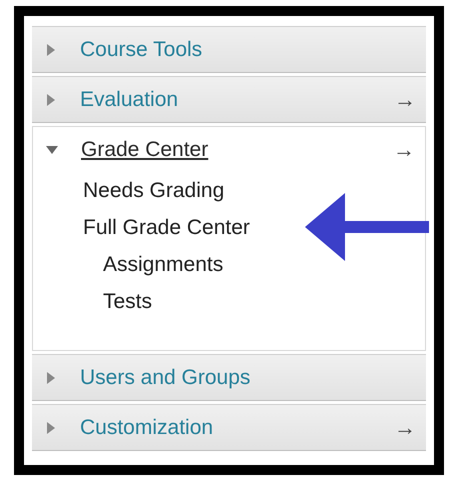 The height and width of the screenshot is (481, 456). I want to click on submenu-item: Tests, so click(127, 302).